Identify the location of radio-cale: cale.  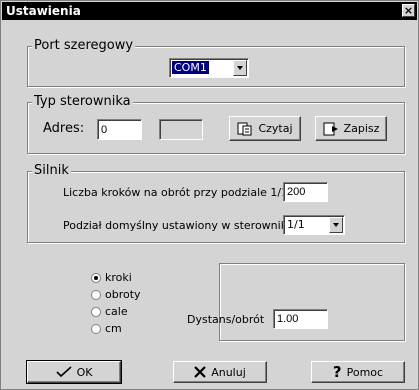
(109, 311).